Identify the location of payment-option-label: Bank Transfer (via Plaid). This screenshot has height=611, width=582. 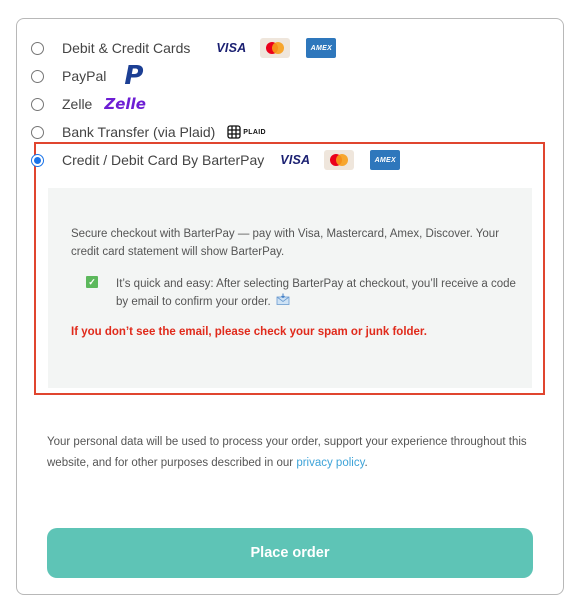
(139, 132).